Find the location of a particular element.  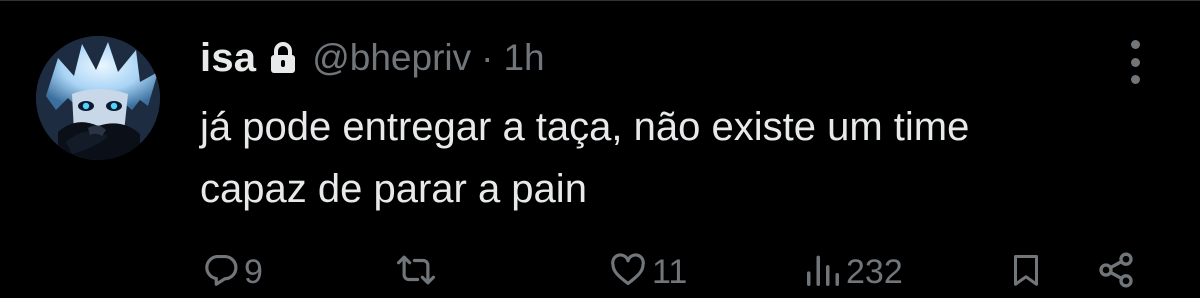

reply-count: 9 is located at coordinates (253, 271).